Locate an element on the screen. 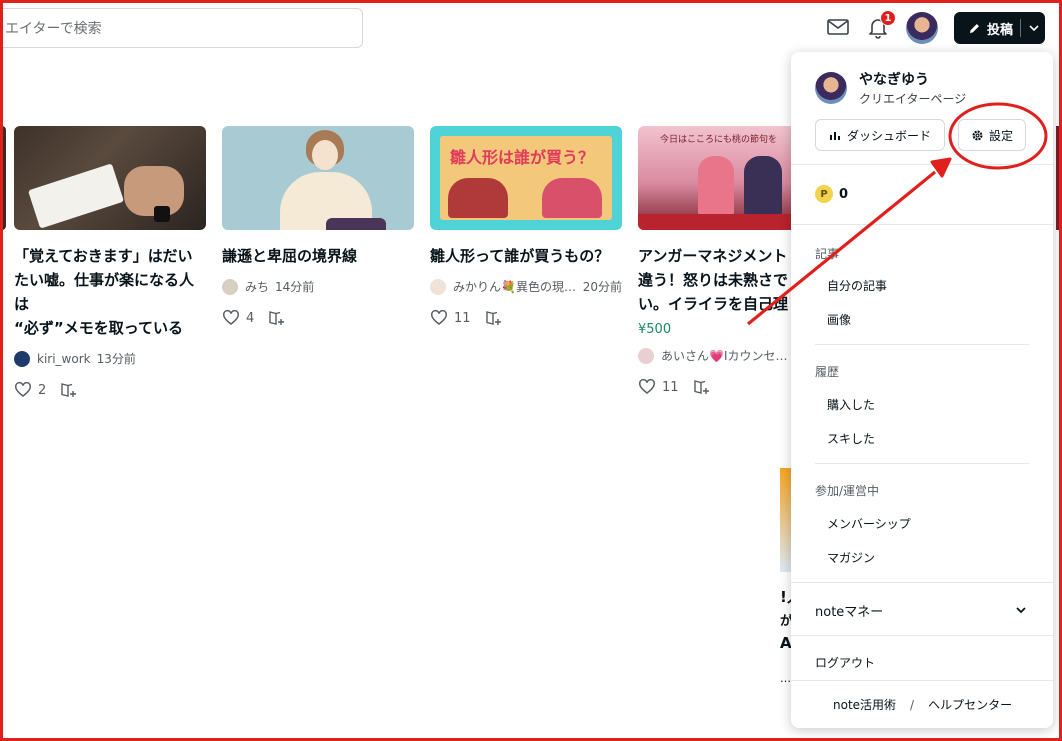 This screenshot has height=741, width=1062. help-center-link: ヘルプセンター is located at coordinates (970, 705).